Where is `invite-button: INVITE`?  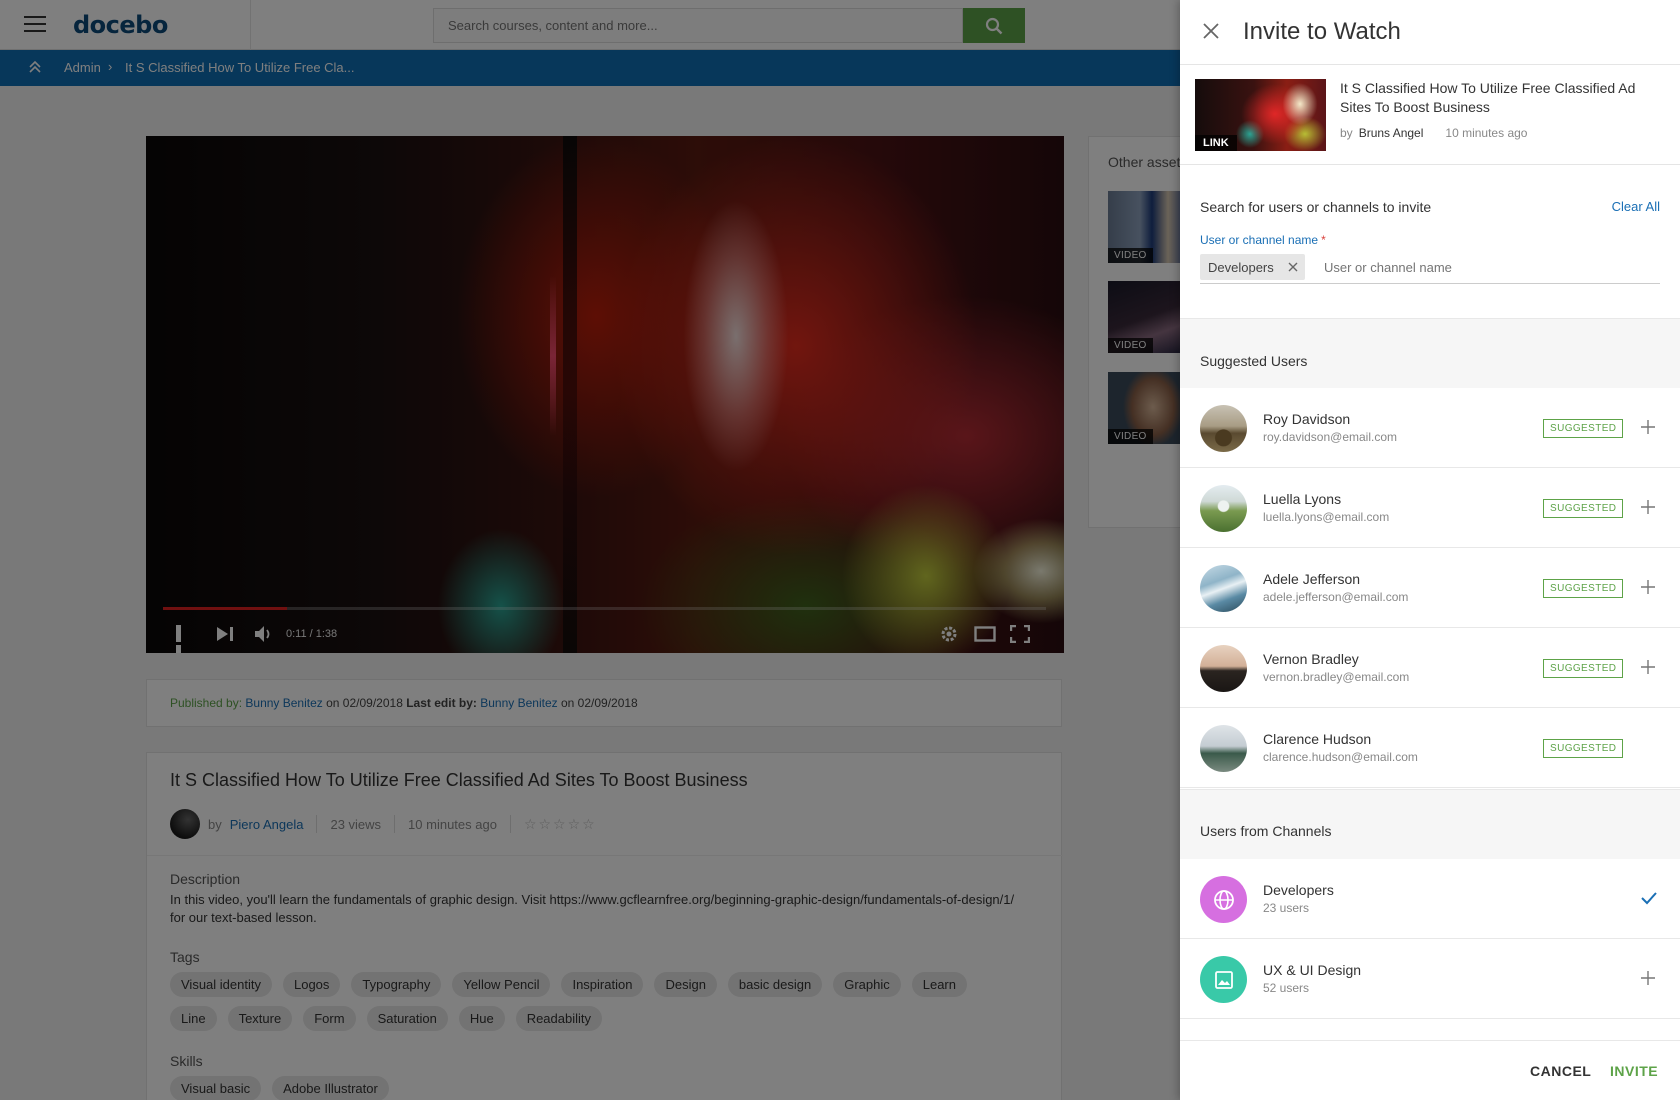 invite-button: INVITE is located at coordinates (1634, 1071).